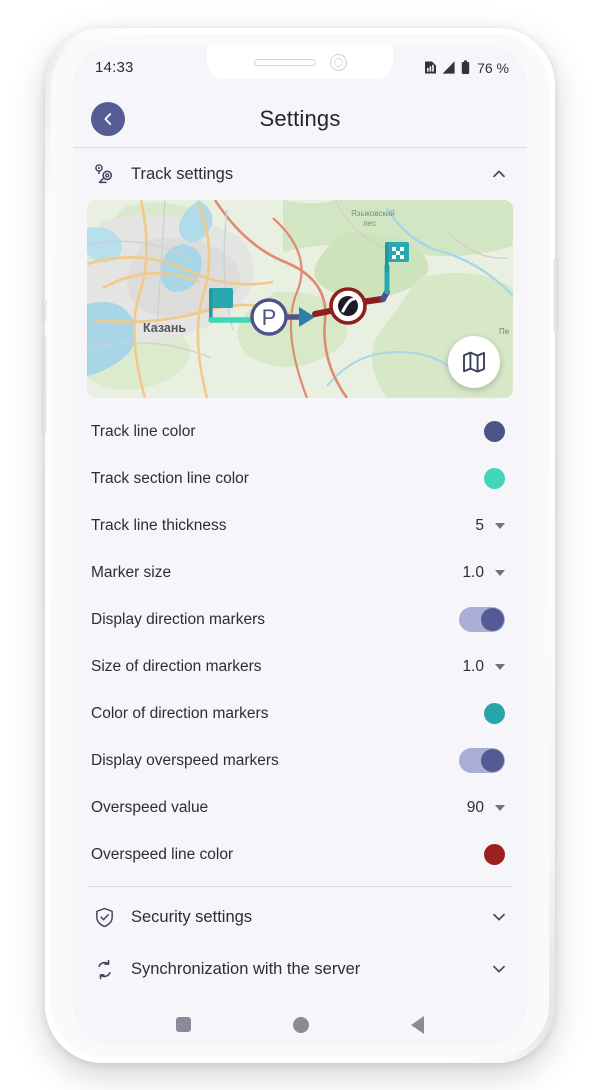  Describe the element at coordinates (162, 854) in the screenshot. I see `row-label: Overspeed line color` at that location.